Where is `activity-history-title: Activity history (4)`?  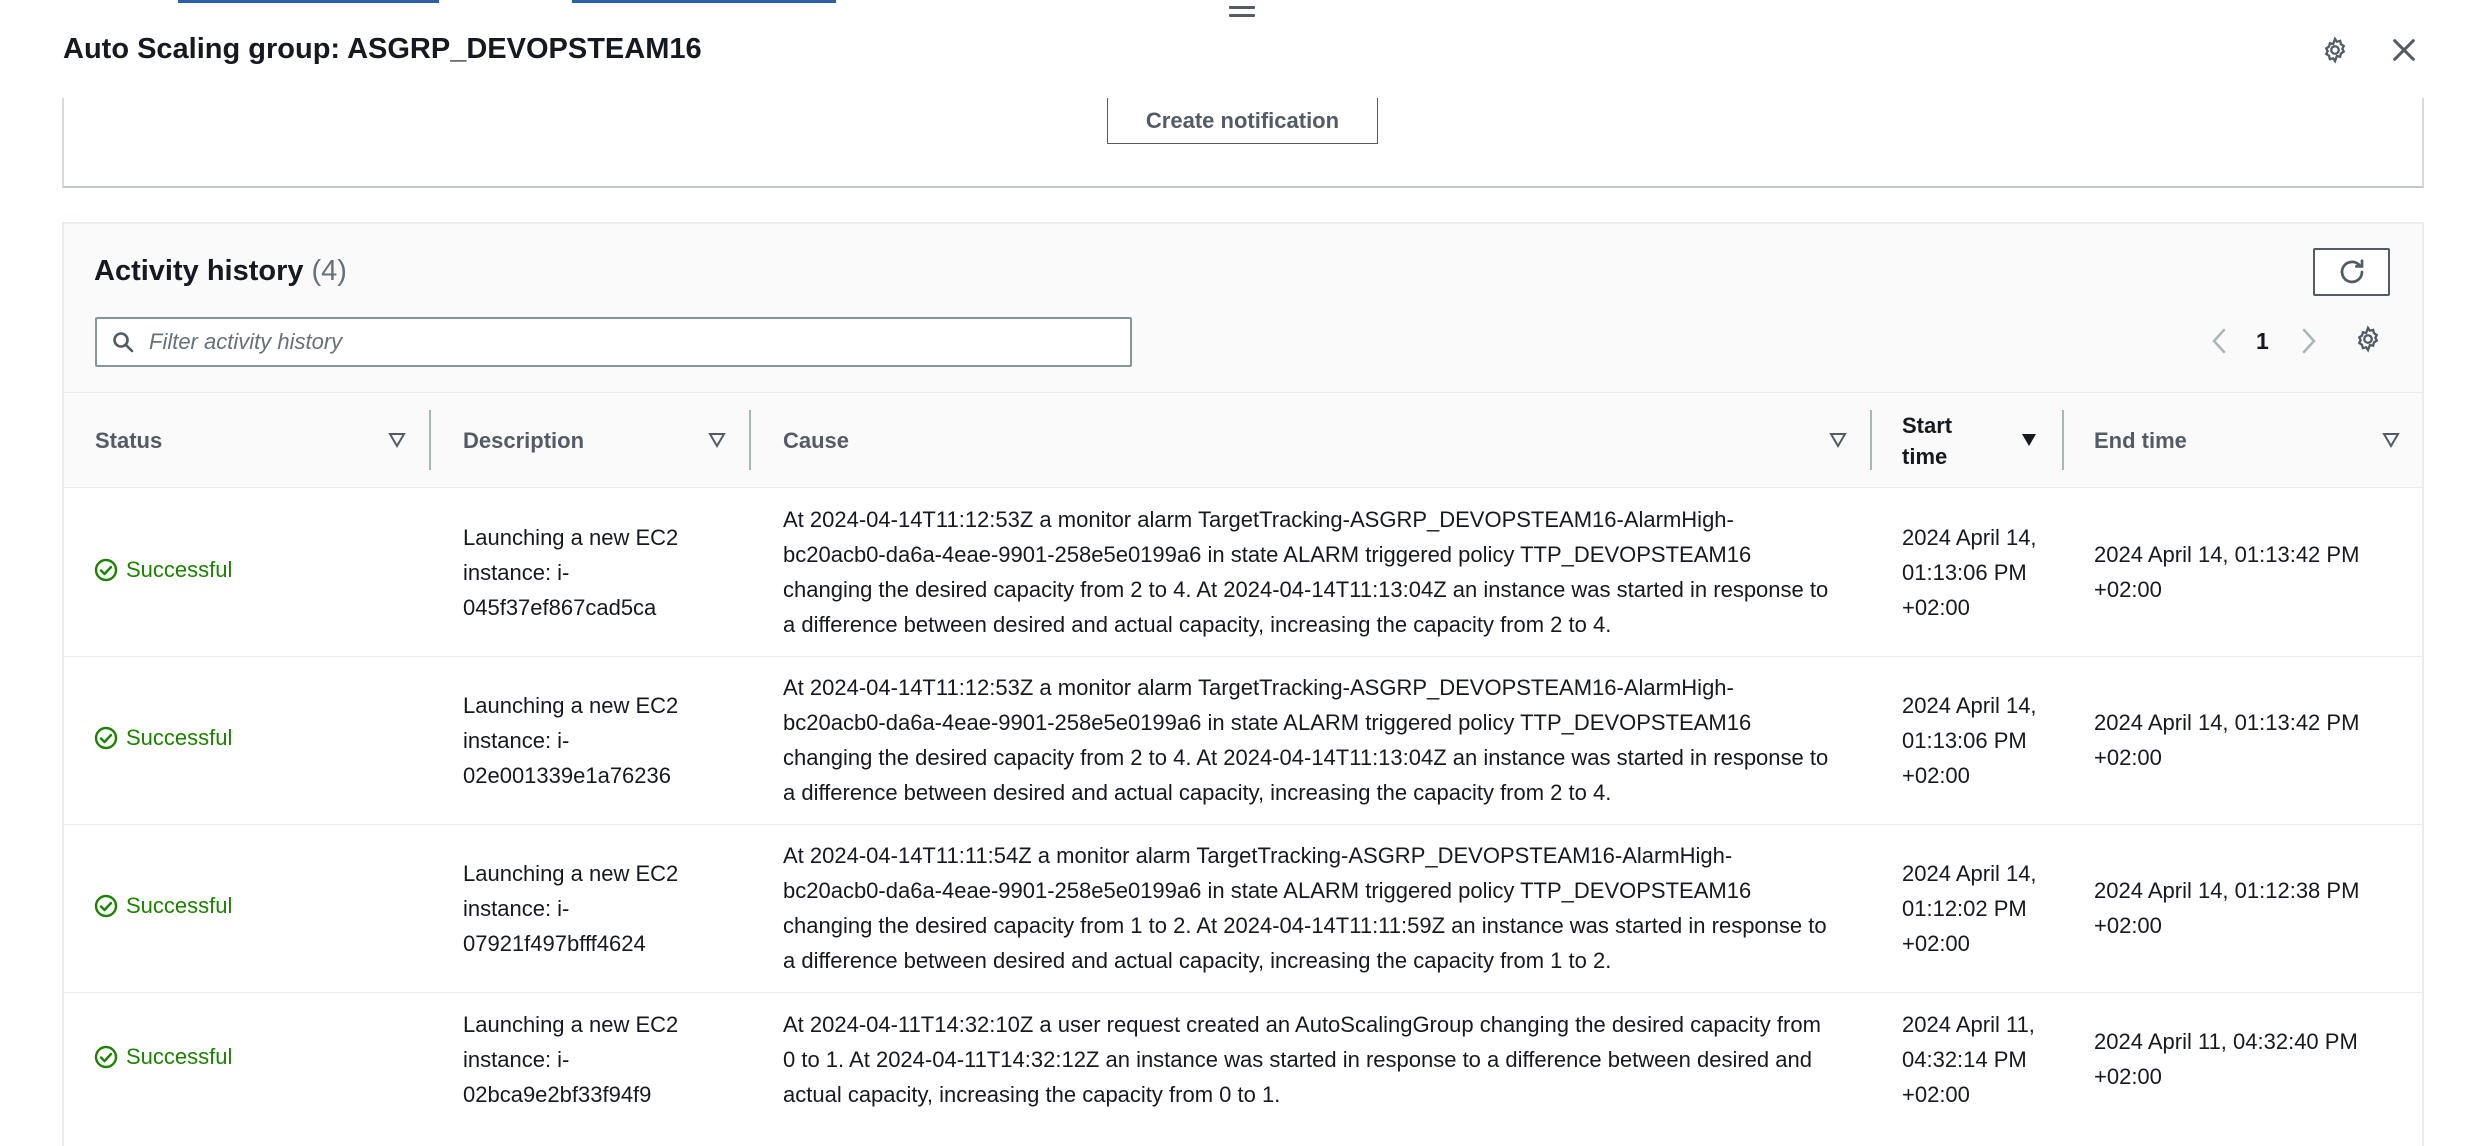
activity-history-title: Activity history (4) is located at coordinates (220, 271).